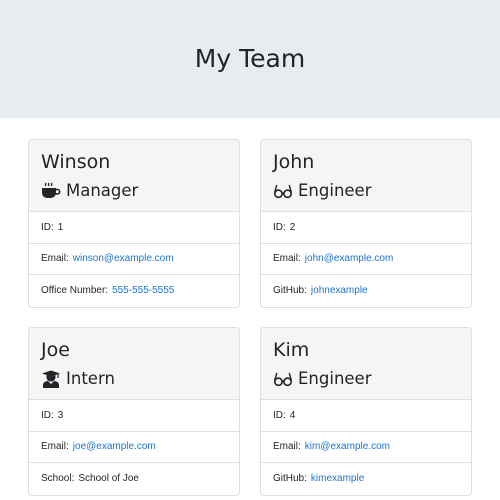 The width and height of the screenshot is (500, 500). I want to click on card-header: Kim Engineer, so click(366, 364).